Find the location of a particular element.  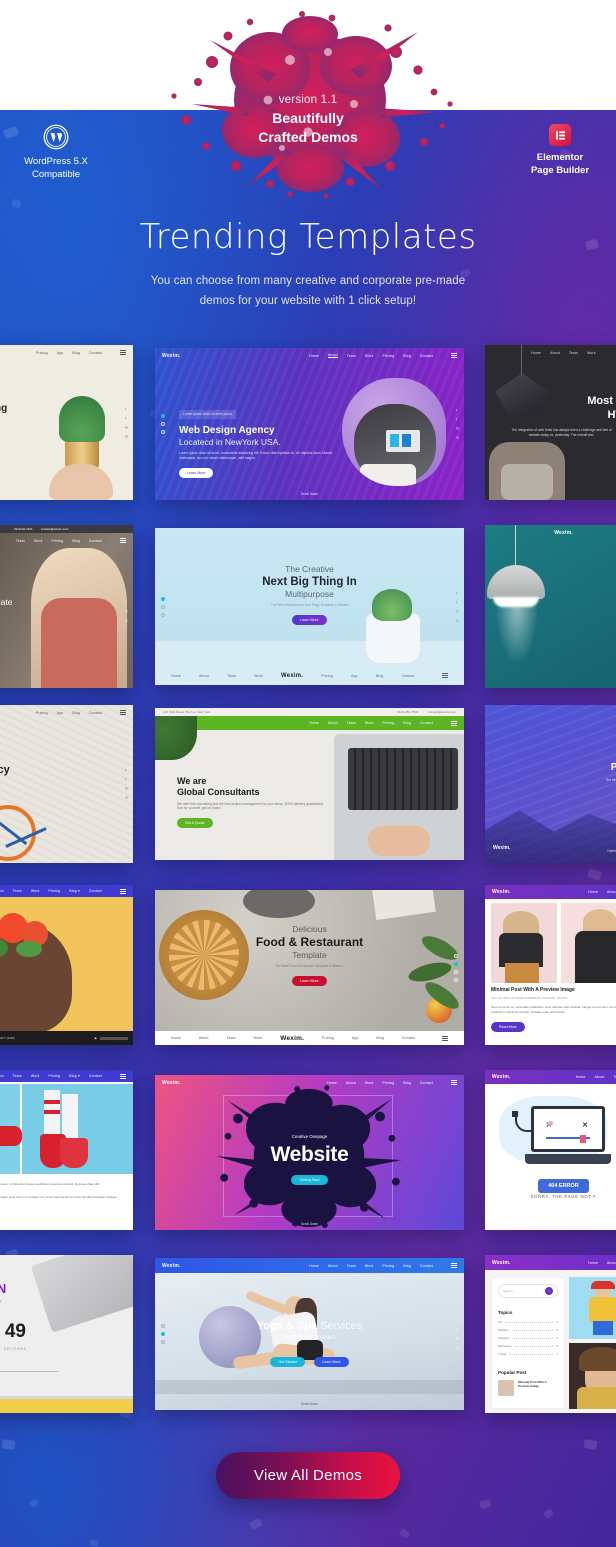

topic-count: 7 is located at coordinates (557, 1354).